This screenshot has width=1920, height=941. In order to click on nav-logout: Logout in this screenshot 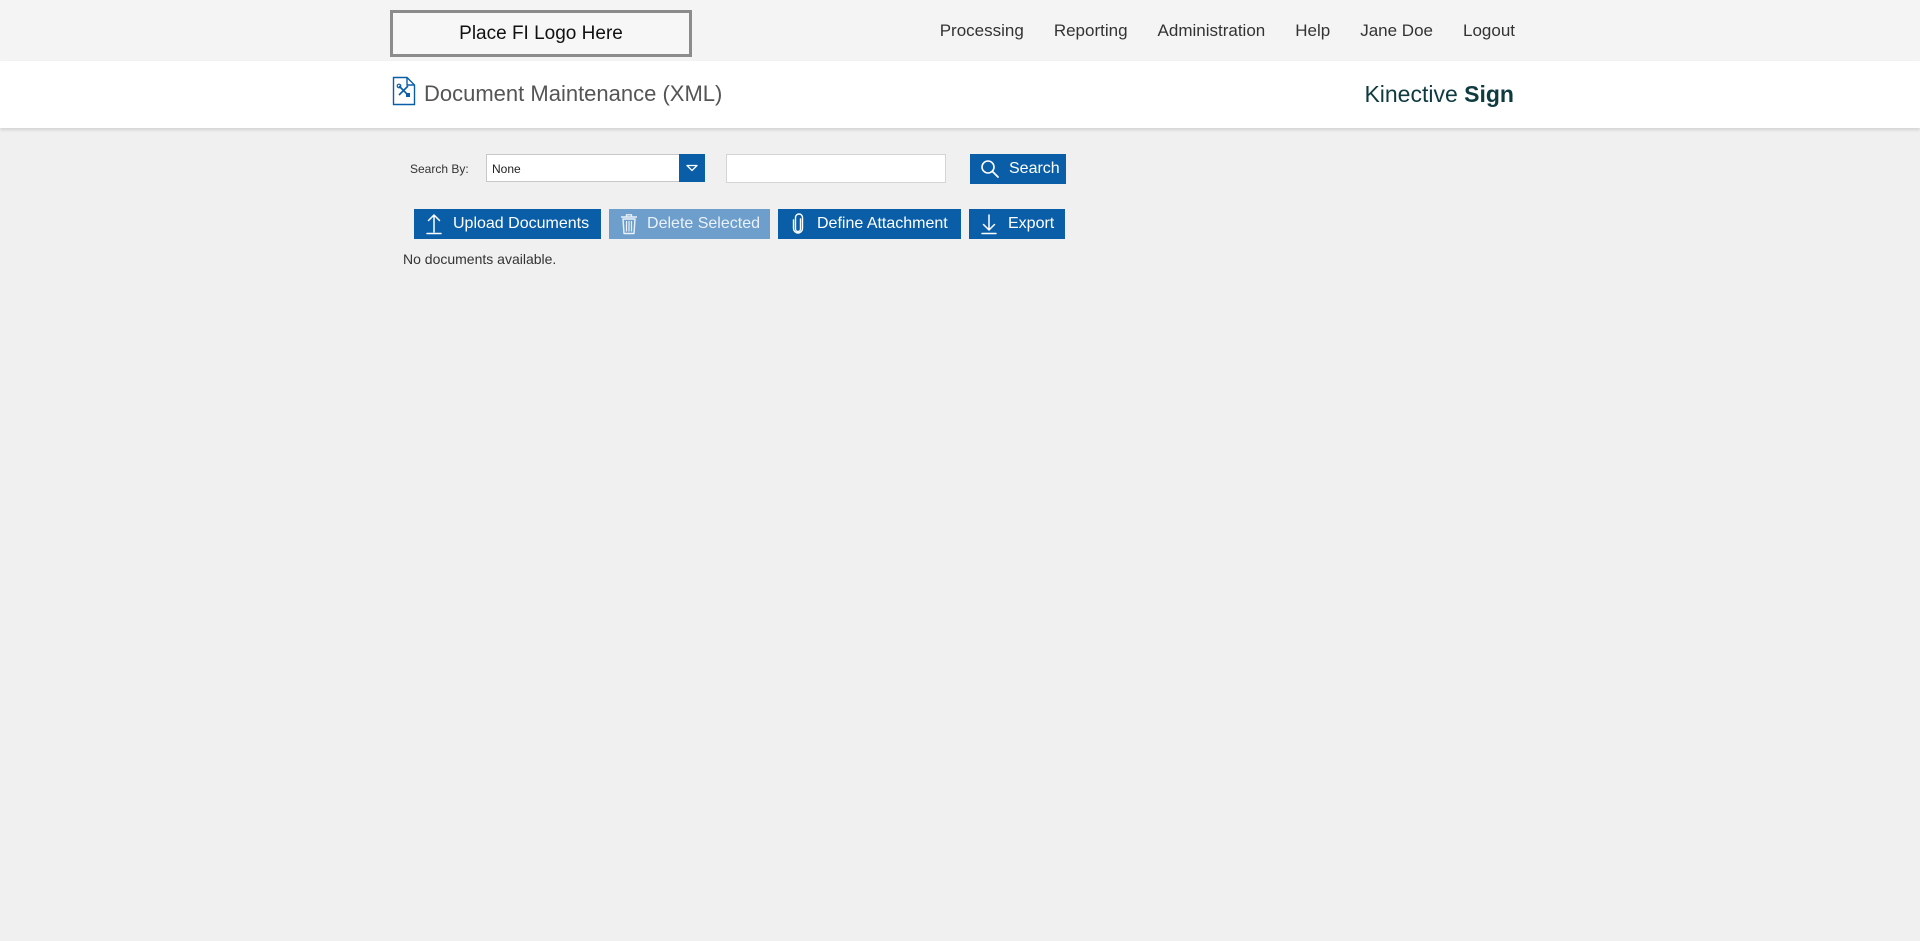, I will do `click(1489, 31)`.